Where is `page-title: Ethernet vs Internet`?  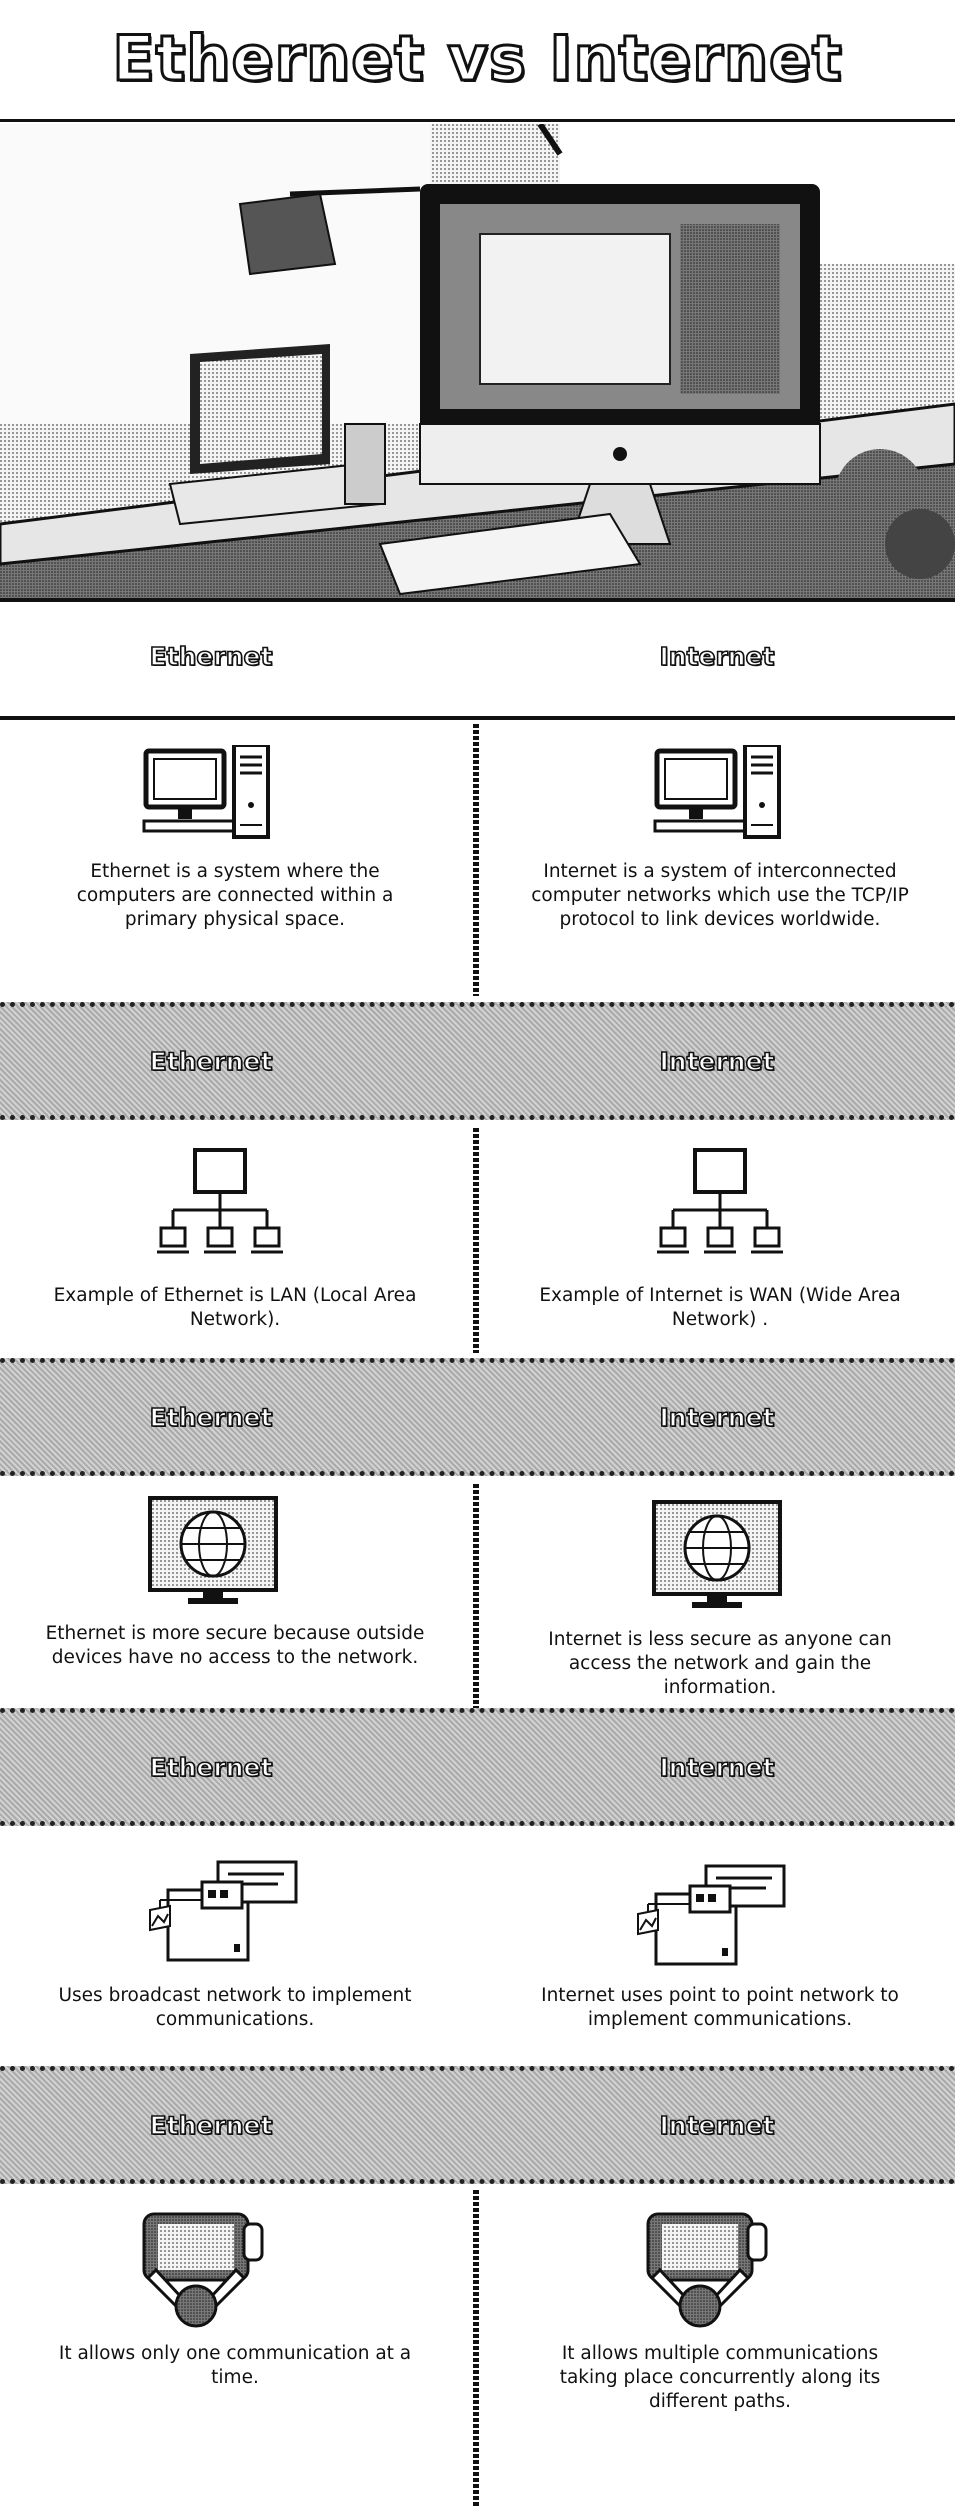 page-title: Ethernet vs Internet is located at coordinates (477, 59).